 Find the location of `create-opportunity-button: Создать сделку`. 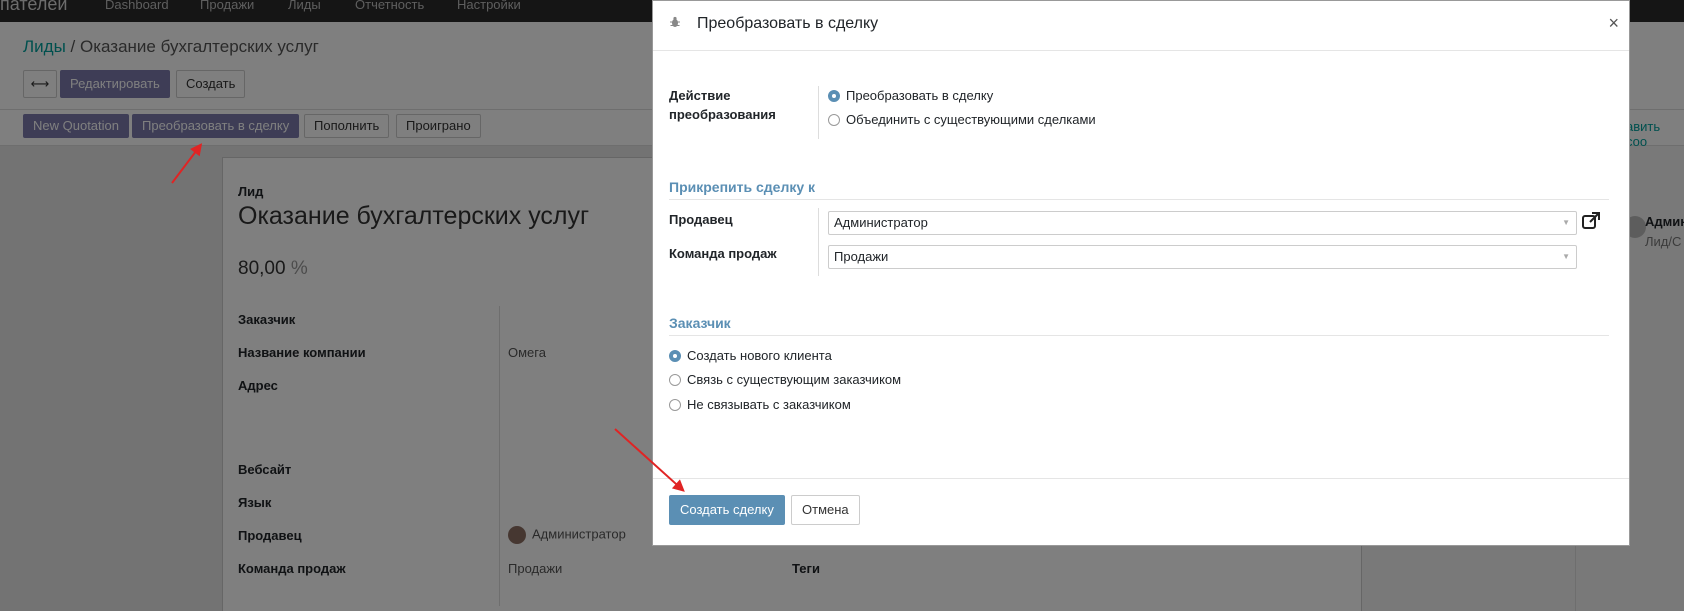

create-opportunity-button: Создать сделку is located at coordinates (727, 510).